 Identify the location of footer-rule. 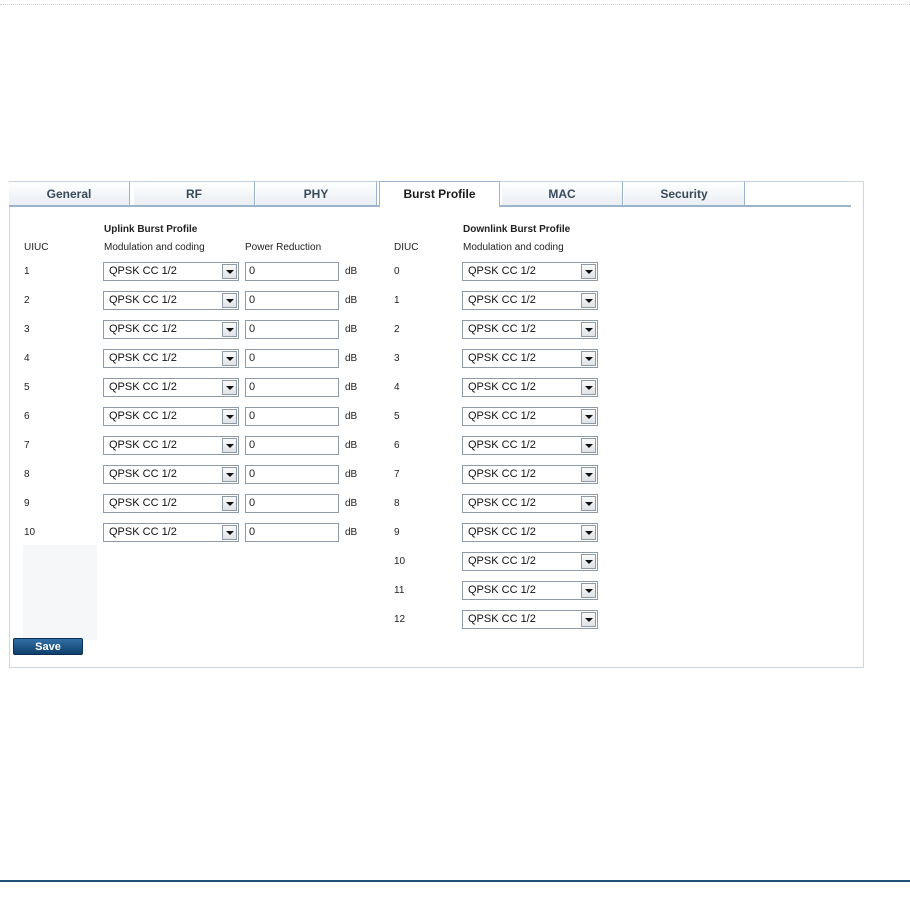
(455, 881).